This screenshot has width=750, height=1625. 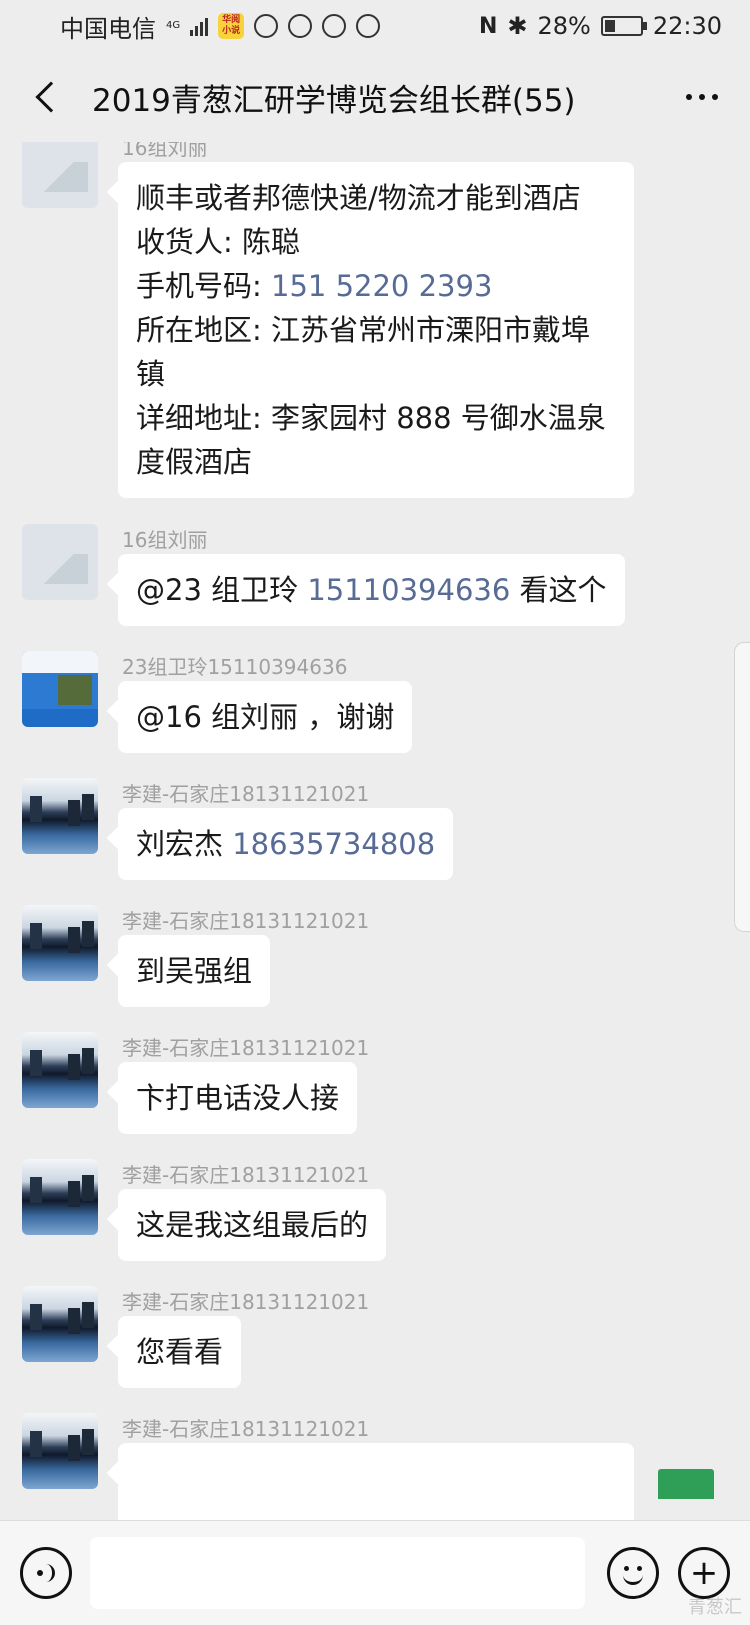 I want to click on message-line: 手机号码: 151 5220 2393, so click(x=376, y=286).